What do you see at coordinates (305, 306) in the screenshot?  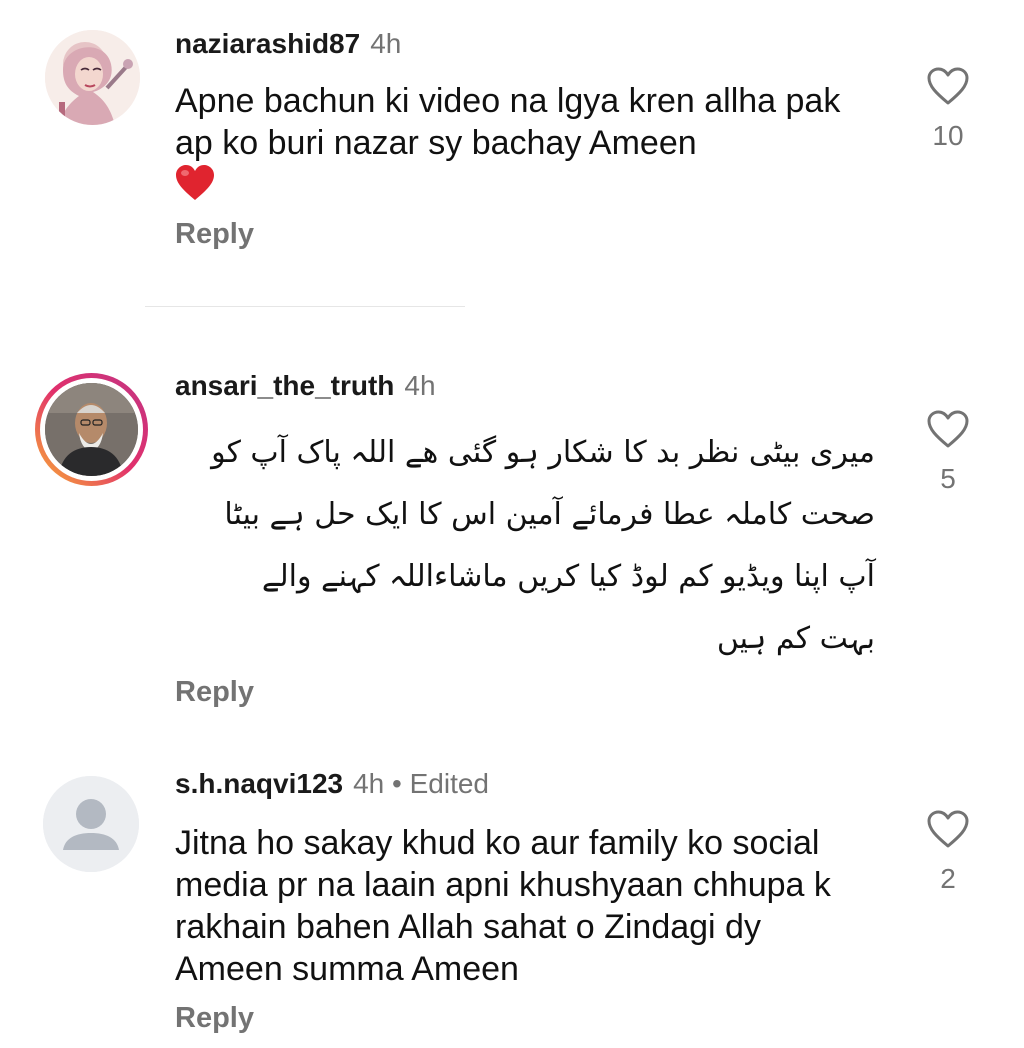 I see `divider` at bounding box center [305, 306].